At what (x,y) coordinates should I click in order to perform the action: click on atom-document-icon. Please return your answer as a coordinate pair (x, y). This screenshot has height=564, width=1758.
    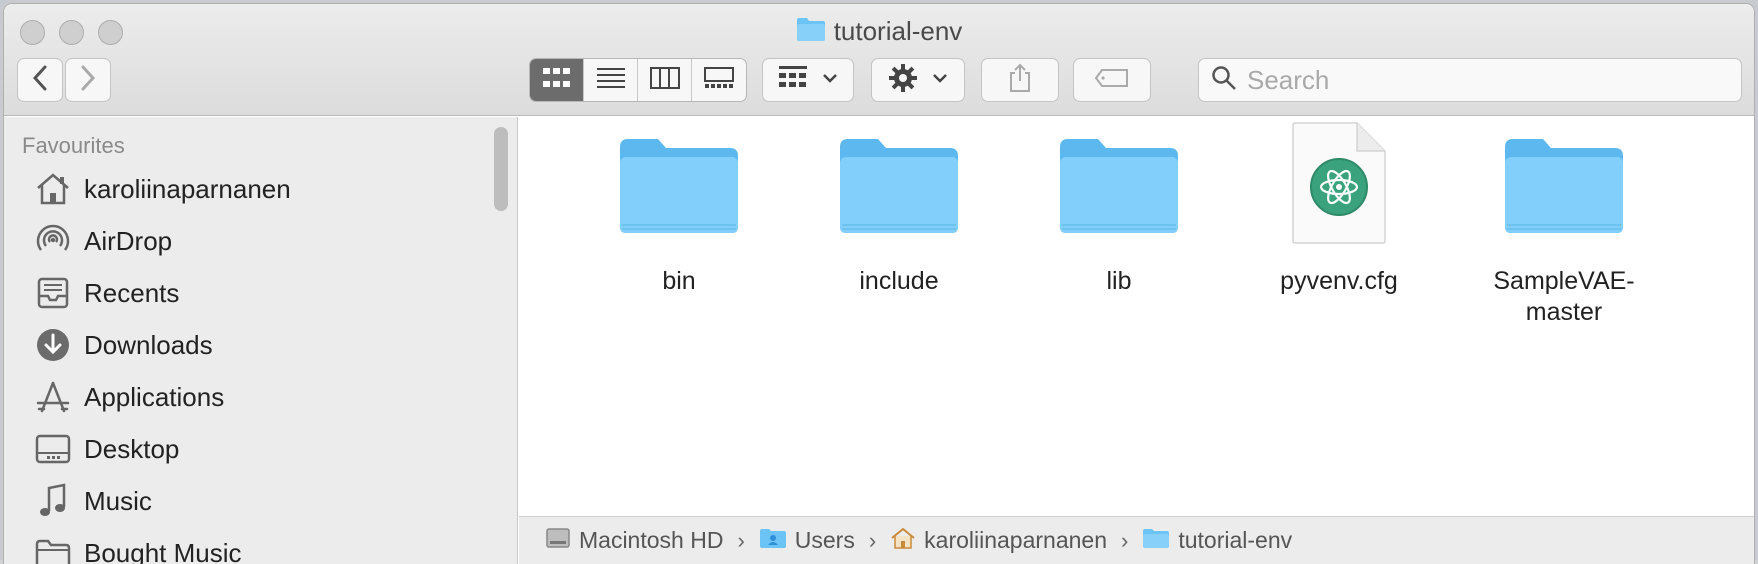
    Looking at the image, I should click on (1339, 185).